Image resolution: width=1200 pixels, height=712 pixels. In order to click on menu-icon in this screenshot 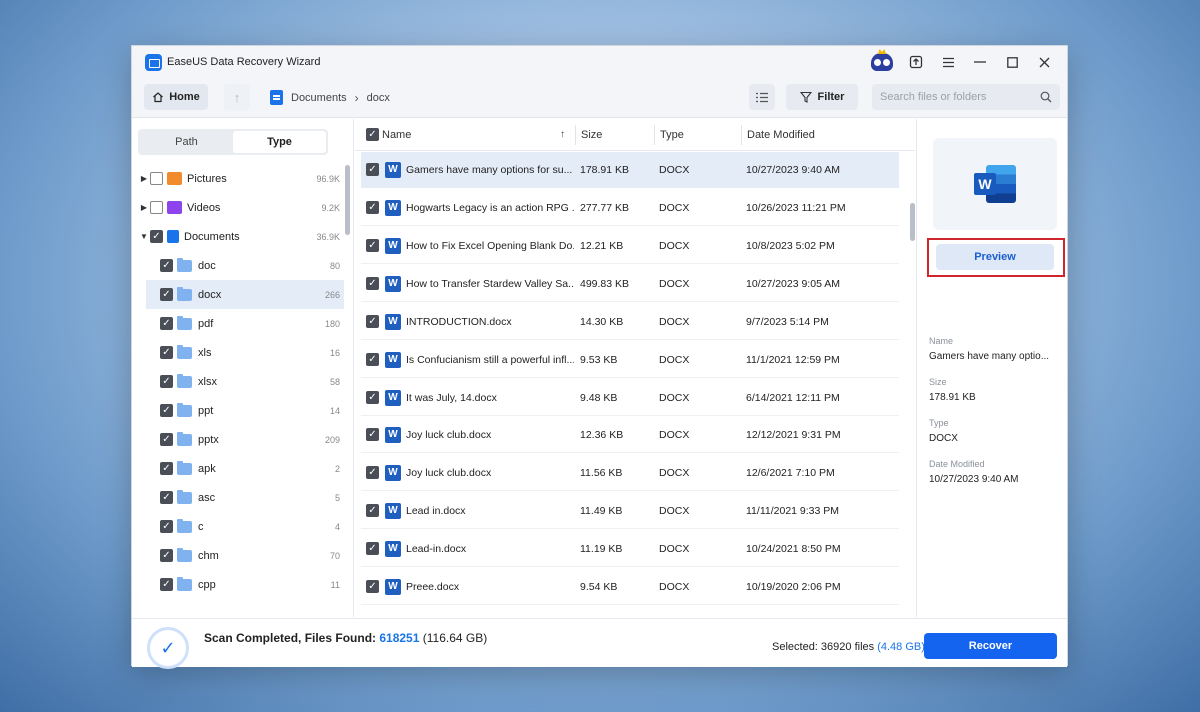, I will do `click(948, 62)`.